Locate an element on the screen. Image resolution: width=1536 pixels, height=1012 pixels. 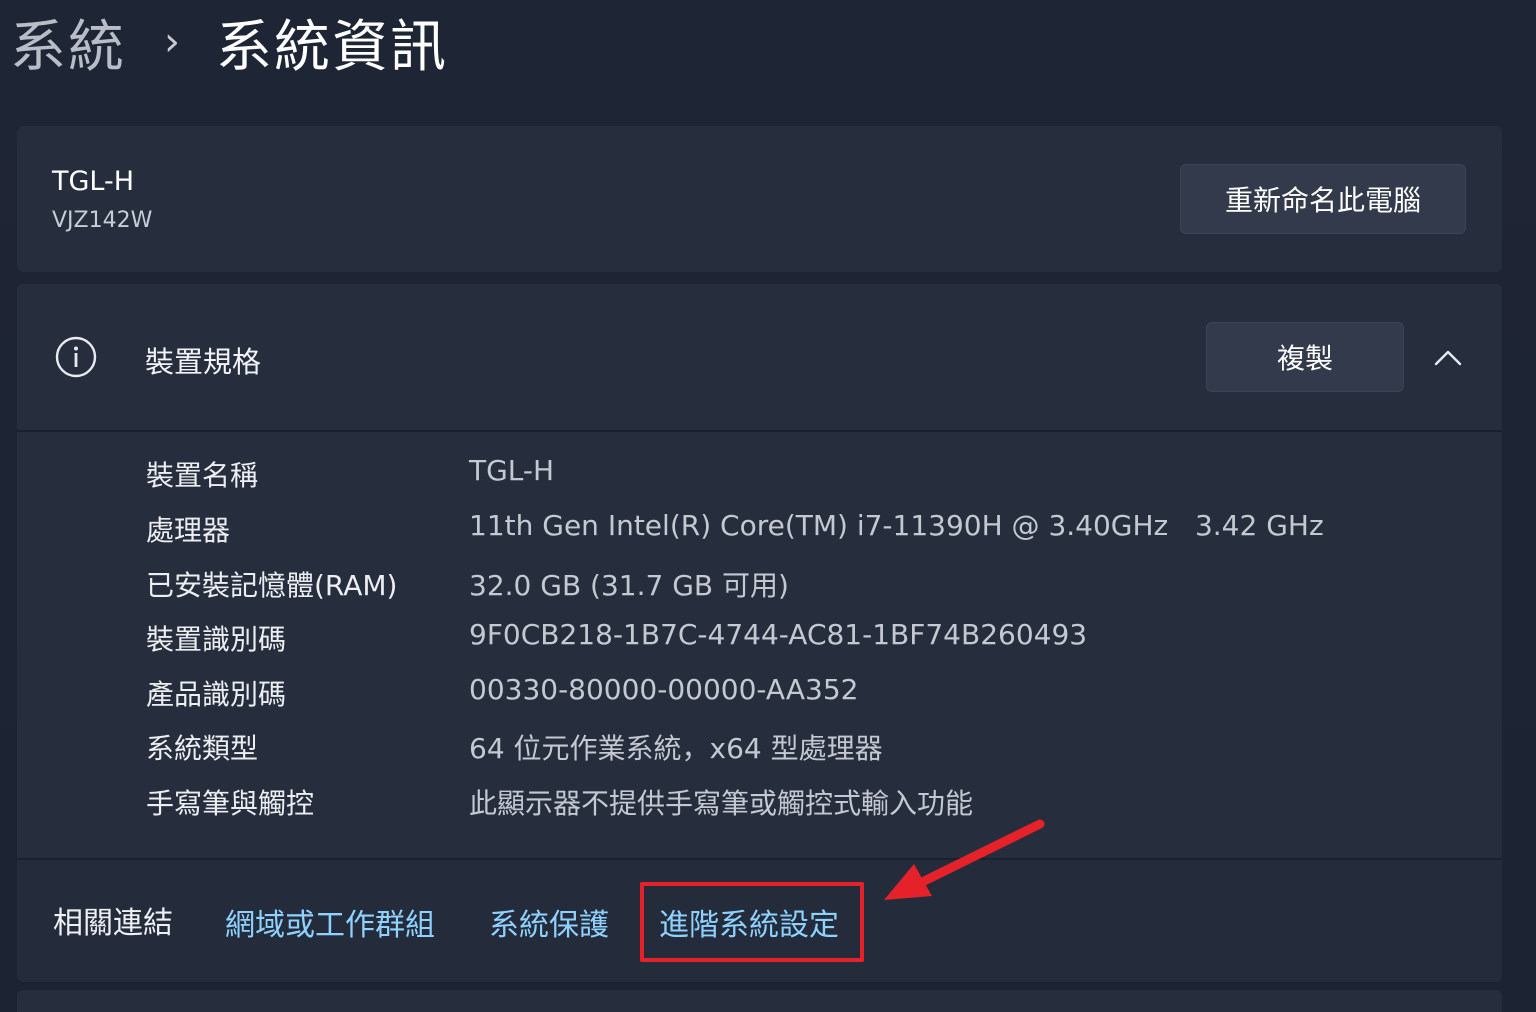
spec-row-ram: 已安裝記憶體(RAM) 32.0 GB (31.7 GB 可用) is located at coordinates (759, 583).